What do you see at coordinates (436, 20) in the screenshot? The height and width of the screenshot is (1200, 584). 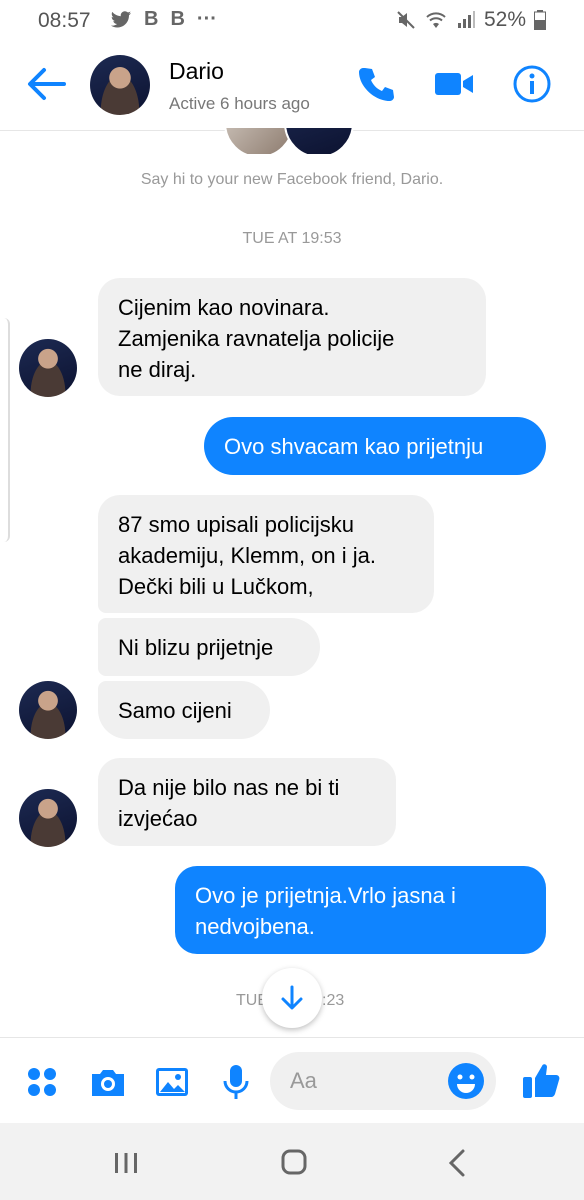 I see `wifi-icon` at bounding box center [436, 20].